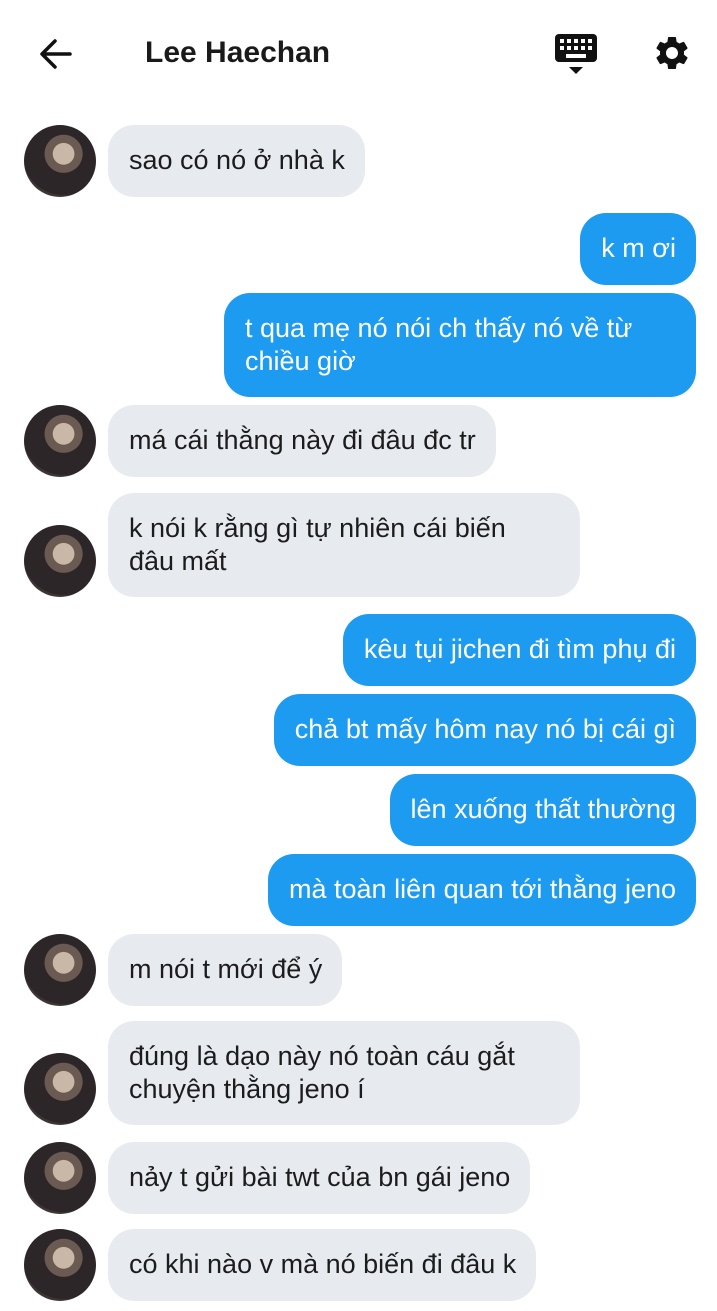 The height and width of the screenshot is (1311, 717). What do you see at coordinates (484, 730) in the screenshot?
I see `outgoing-message-bubble: chả bt mấy hôm nay nó bị cái gì` at bounding box center [484, 730].